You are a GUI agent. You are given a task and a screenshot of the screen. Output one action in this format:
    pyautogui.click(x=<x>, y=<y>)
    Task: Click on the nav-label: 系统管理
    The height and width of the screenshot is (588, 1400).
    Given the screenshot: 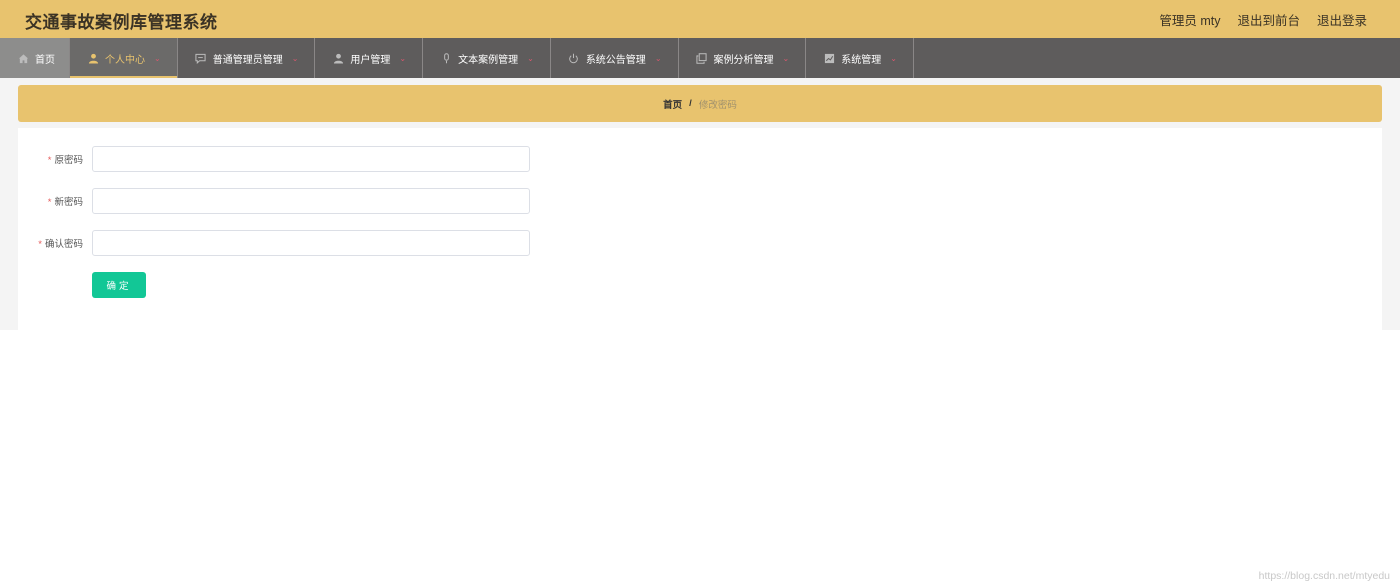 What is the action you would take?
    pyautogui.click(x=861, y=60)
    